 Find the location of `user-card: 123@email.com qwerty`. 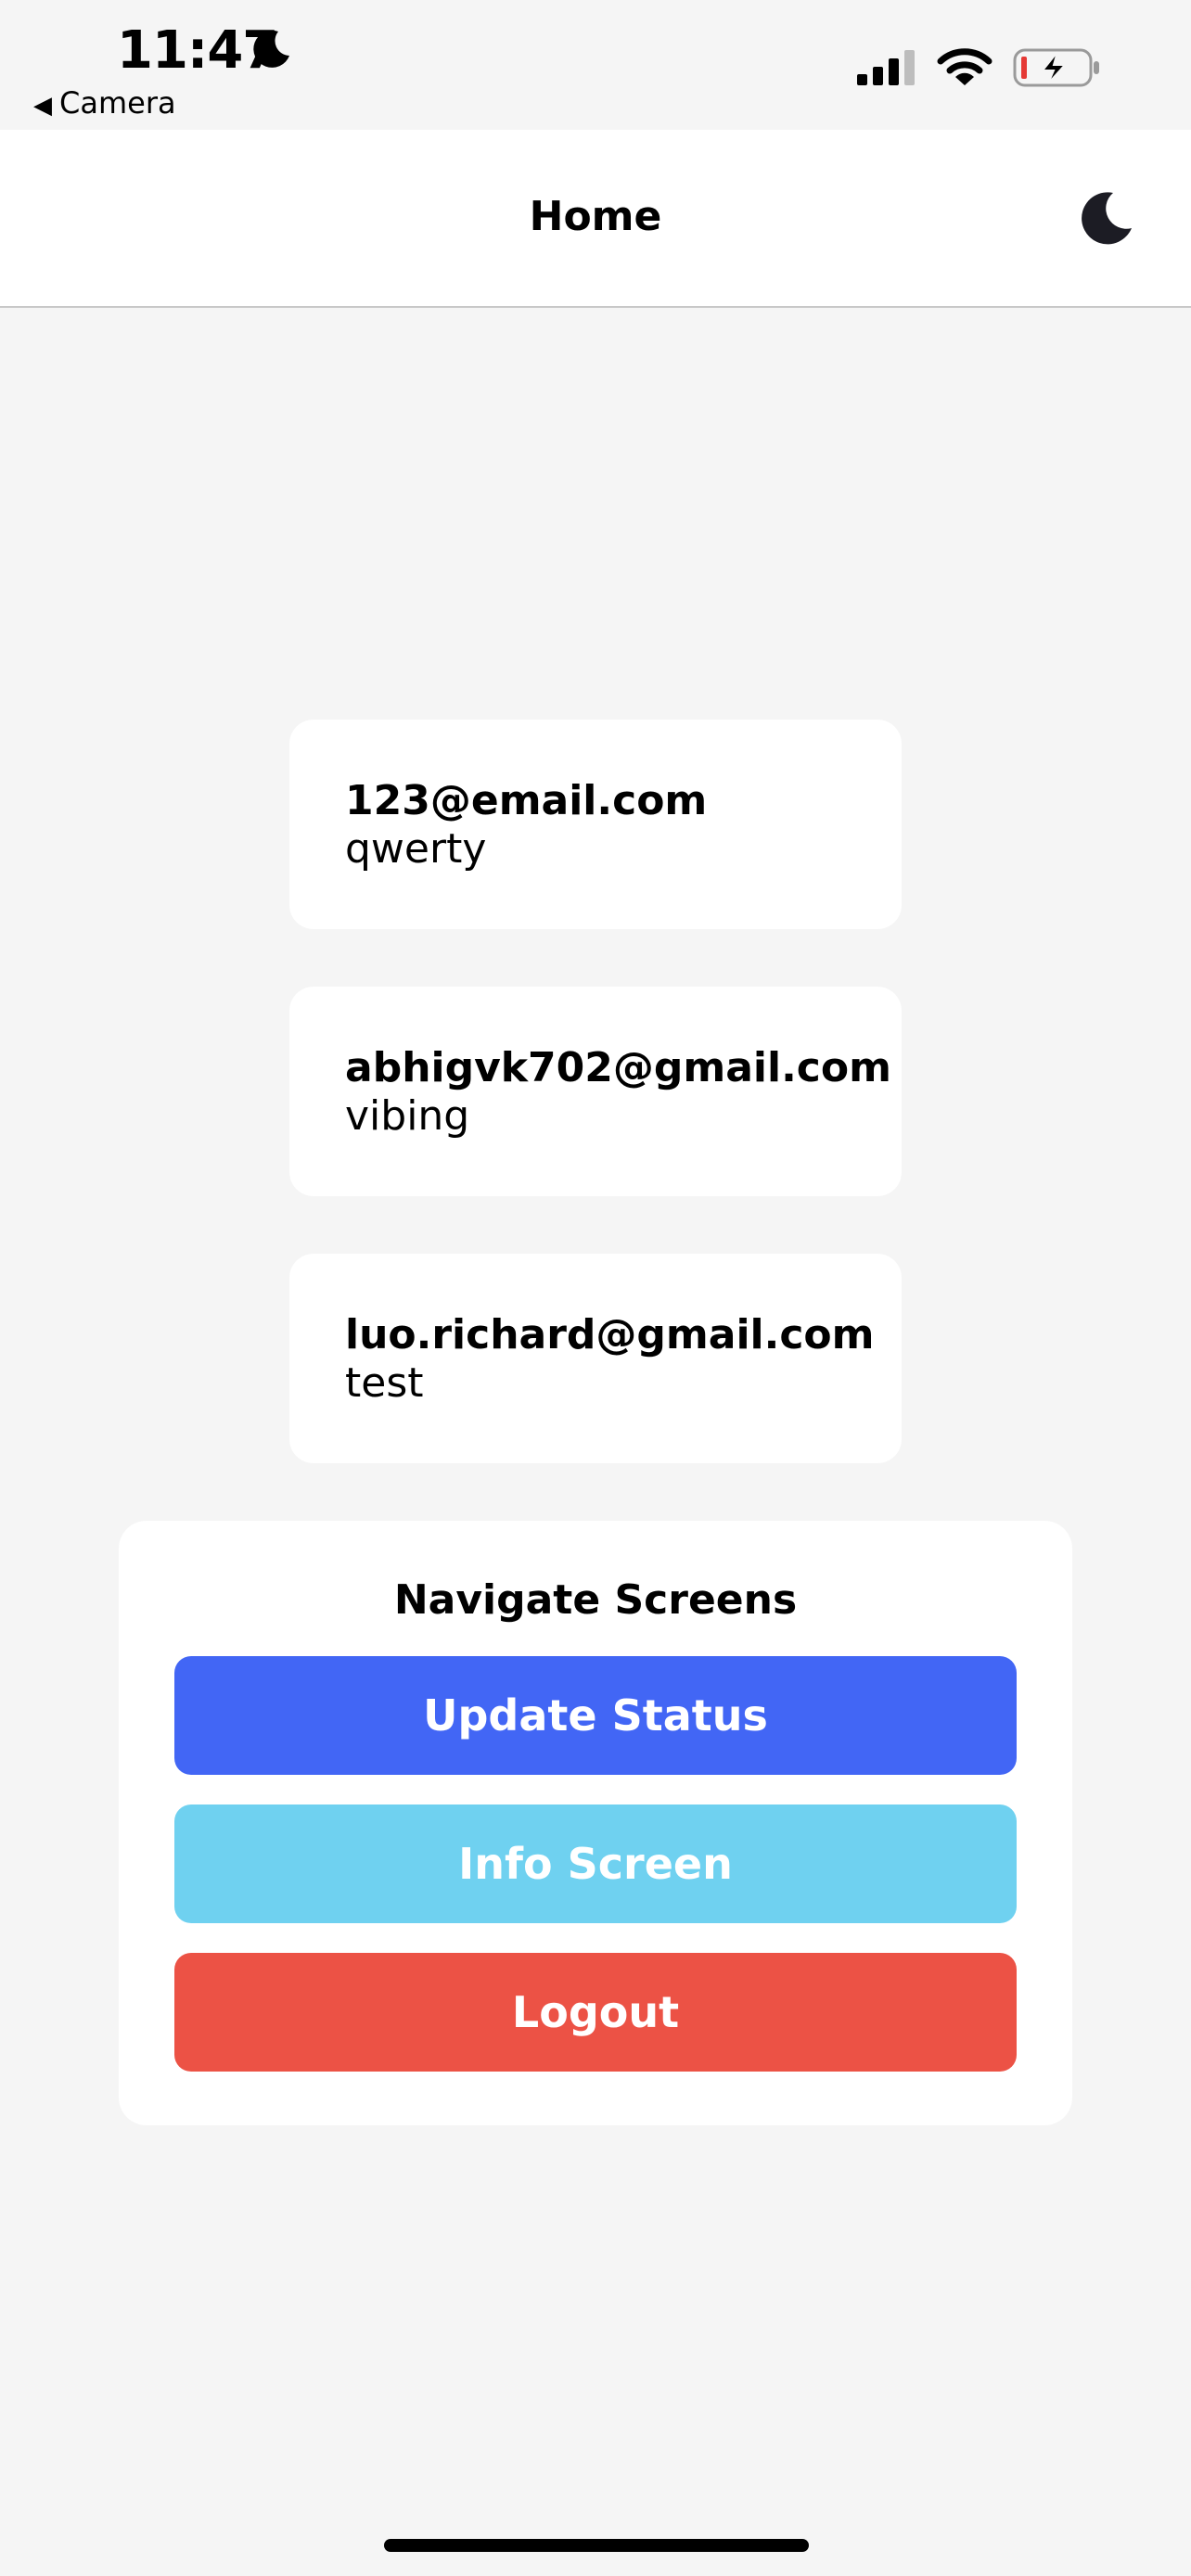

user-card: 123@email.com qwerty is located at coordinates (595, 824).